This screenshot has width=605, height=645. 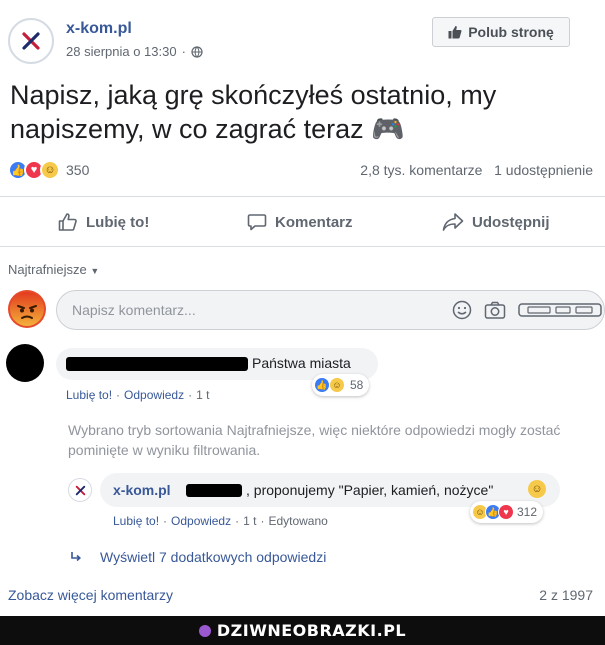 What do you see at coordinates (249, 521) in the screenshot?
I see `reply-time: 1 t` at bounding box center [249, 521].